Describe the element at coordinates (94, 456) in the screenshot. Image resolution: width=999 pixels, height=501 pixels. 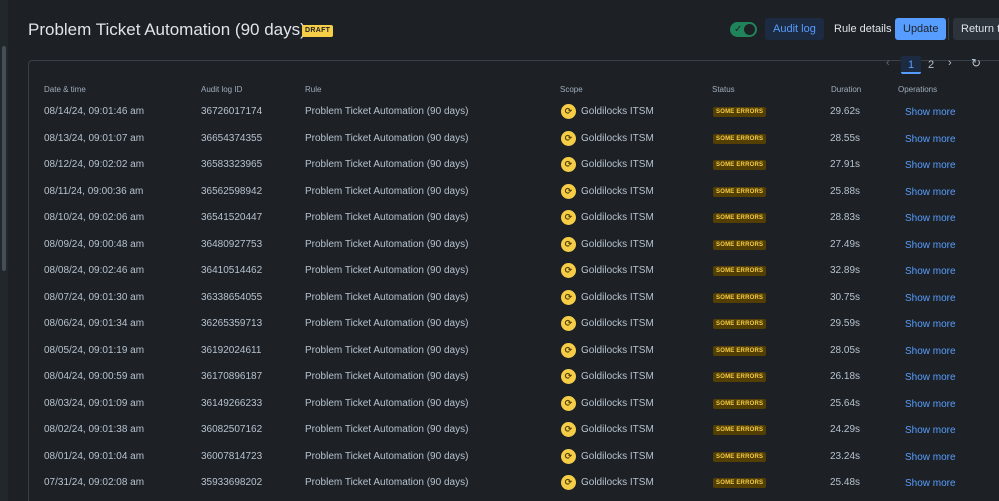
I see `row-date: 08/01/24, 09:01:04 am` at that location.